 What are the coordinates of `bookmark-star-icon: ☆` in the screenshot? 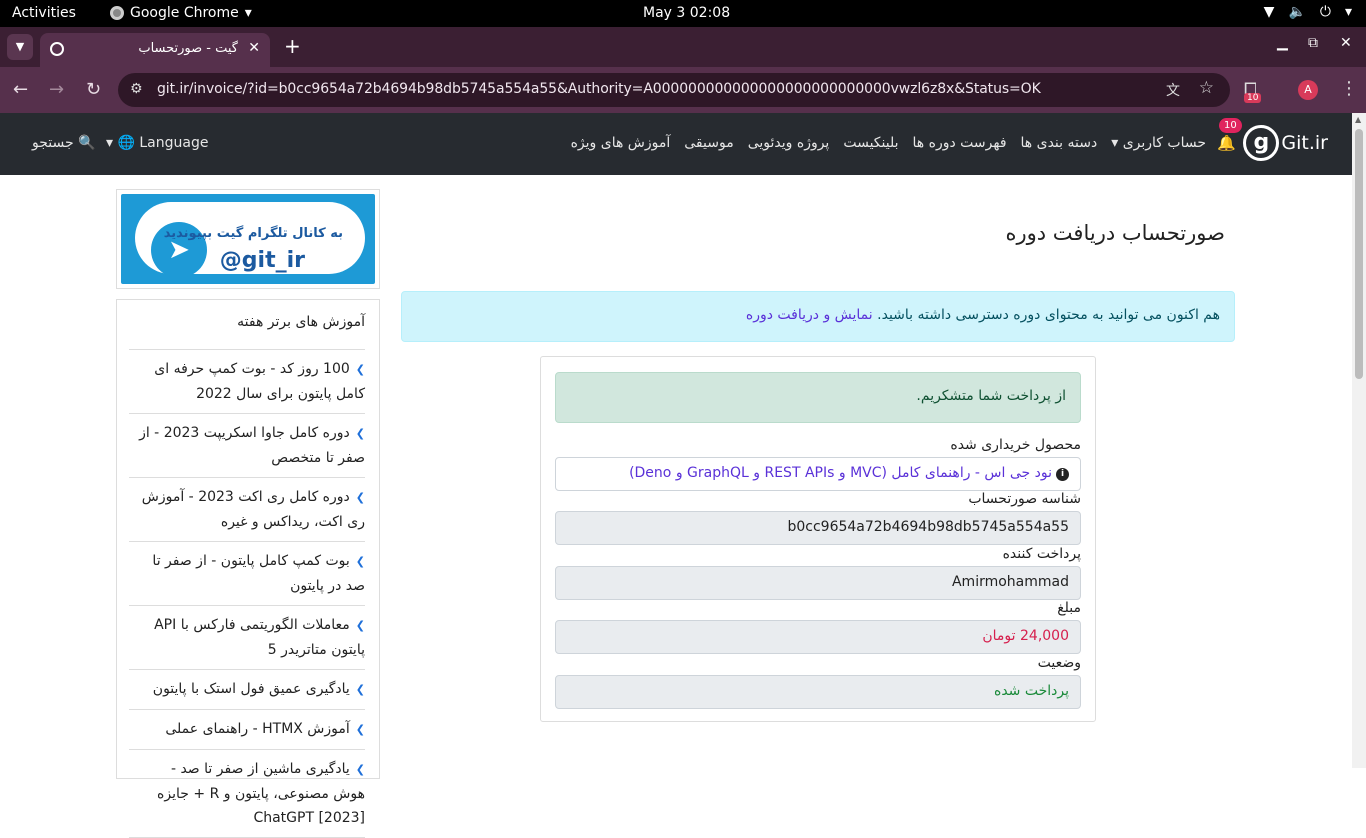 It's located at (1206, 88).